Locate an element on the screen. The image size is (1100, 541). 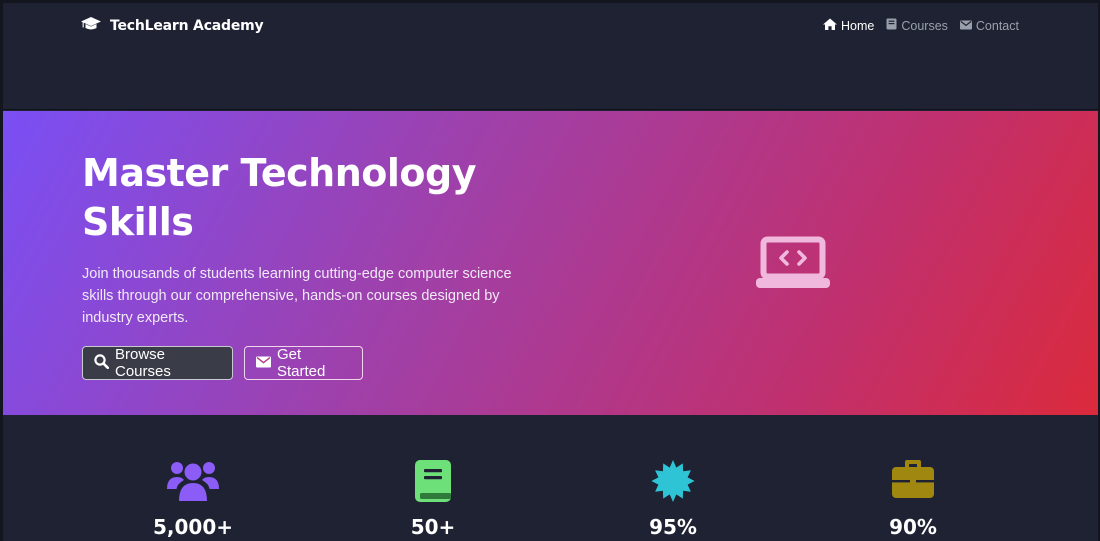
stat-success-rate: 95% is located at coordinates (673, 499).